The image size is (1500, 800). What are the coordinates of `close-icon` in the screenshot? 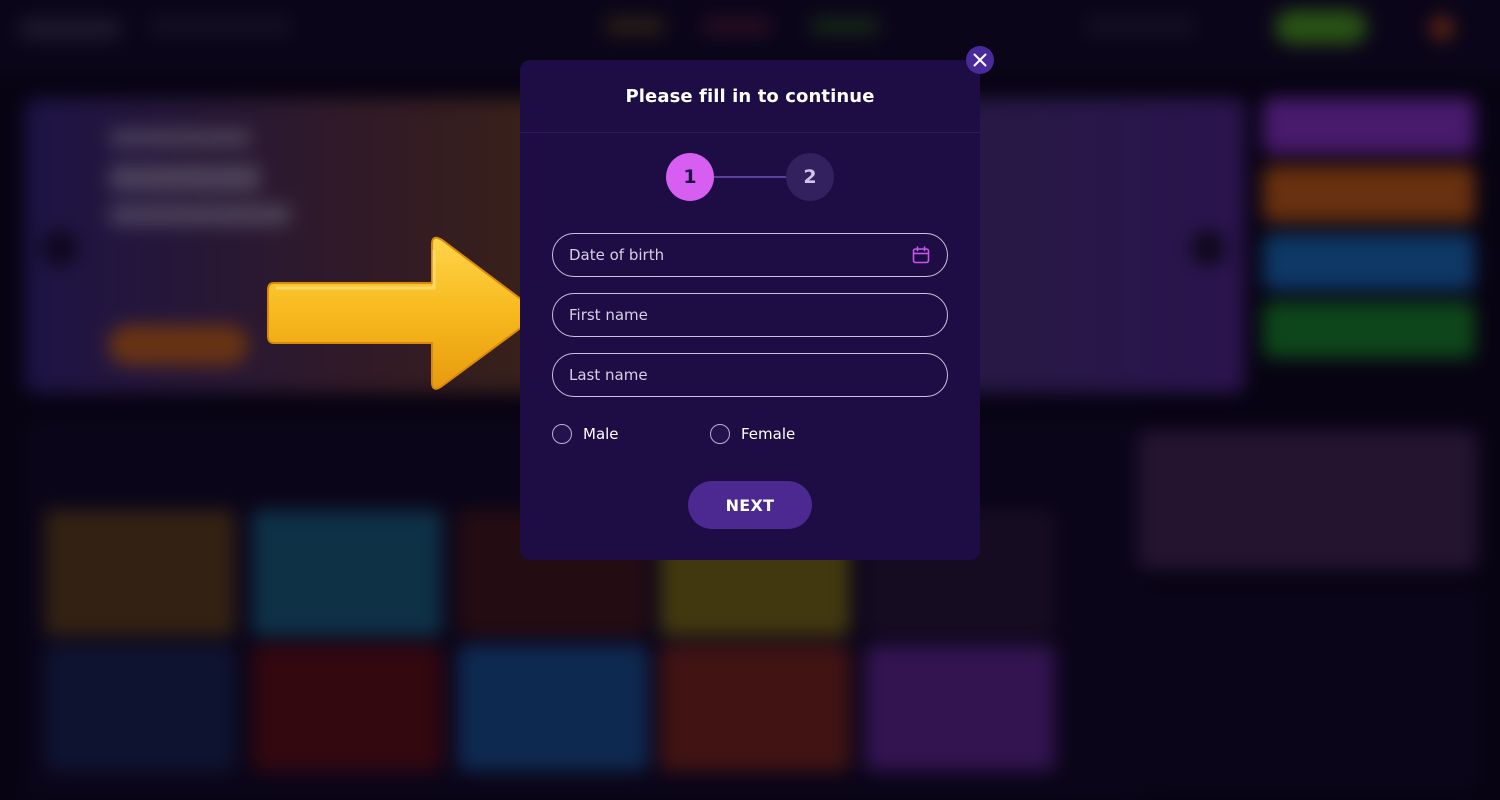 It's located at (980, 60).